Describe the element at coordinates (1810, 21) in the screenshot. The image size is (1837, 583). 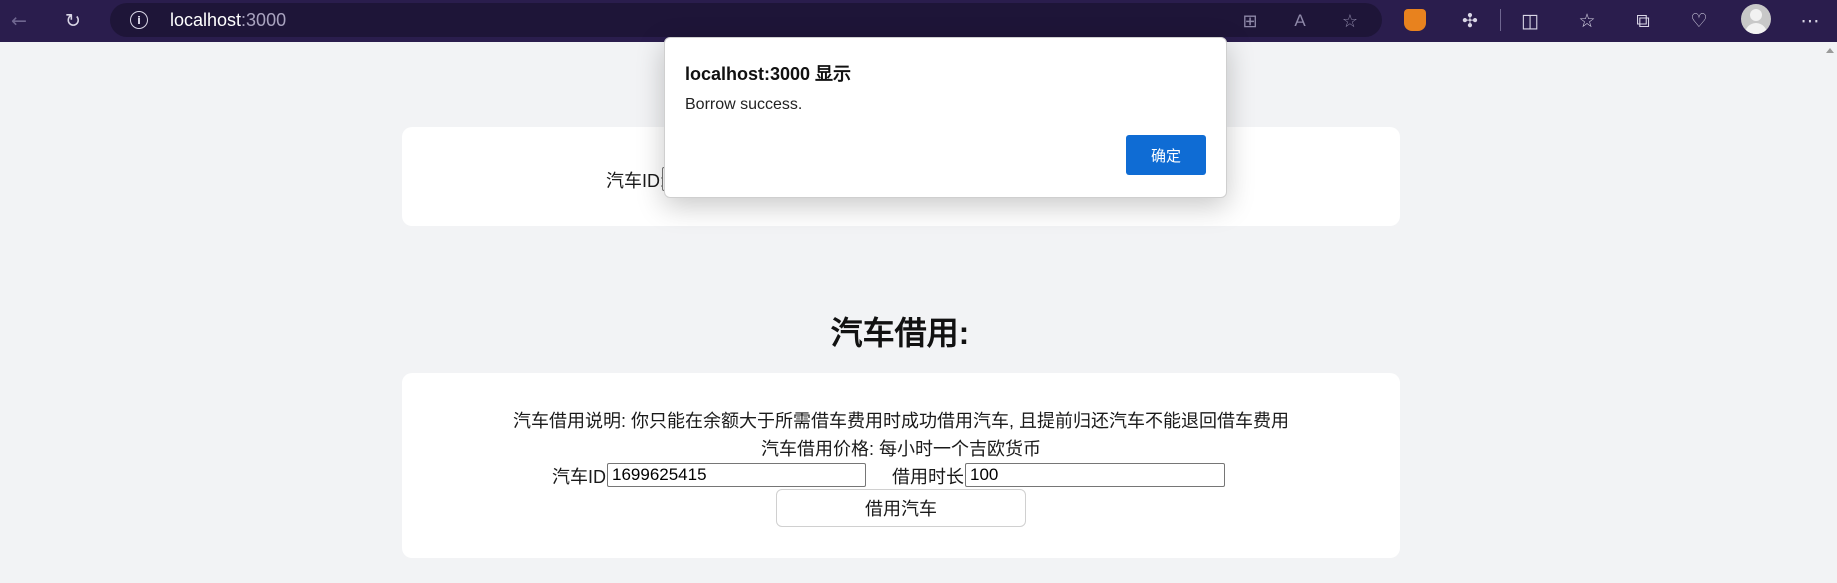
I see `more-menu-icon: ⋯` at that location.